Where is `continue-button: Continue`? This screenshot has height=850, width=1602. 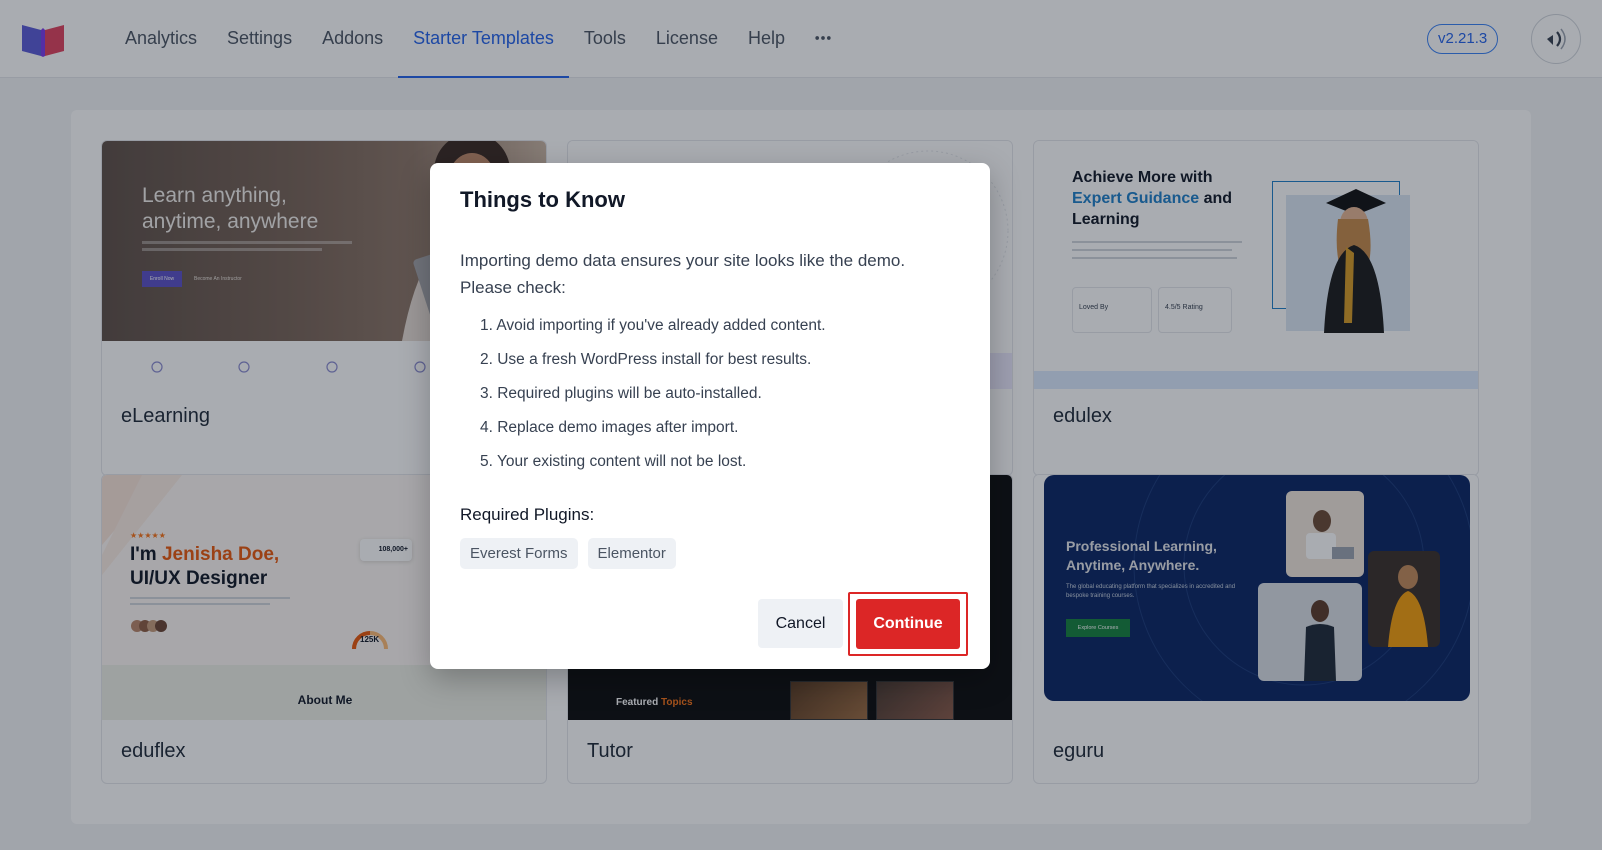 continue-button: Continue is located at coordinates (908, 624).